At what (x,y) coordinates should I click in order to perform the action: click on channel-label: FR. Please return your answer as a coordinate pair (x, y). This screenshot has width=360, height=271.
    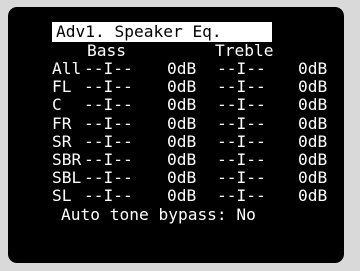
    Looking at the image, I should click on (67, 123).